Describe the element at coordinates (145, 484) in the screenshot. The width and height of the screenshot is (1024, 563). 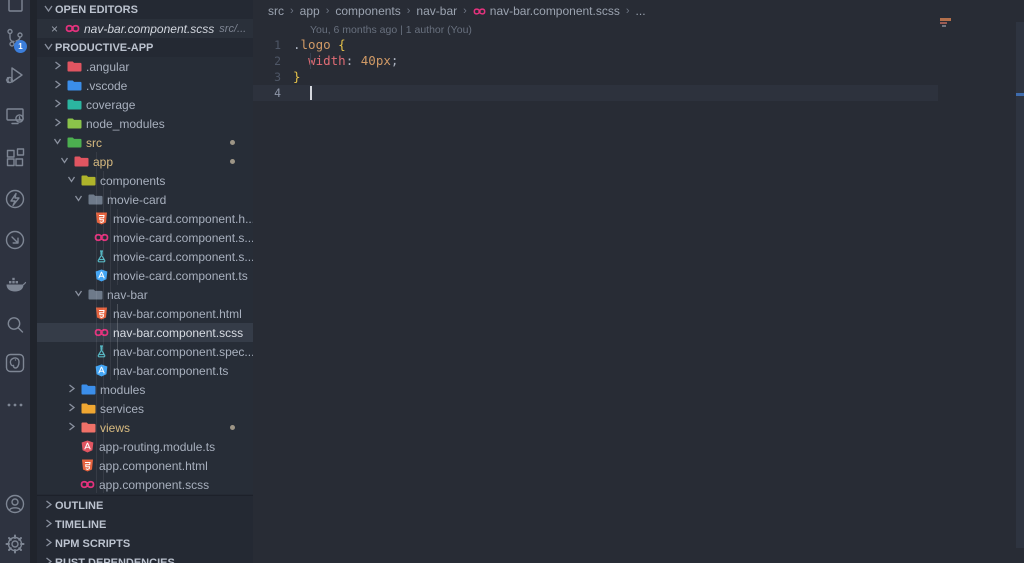
I see `tree-file-app-component-scss: app.component.scss` at that location.